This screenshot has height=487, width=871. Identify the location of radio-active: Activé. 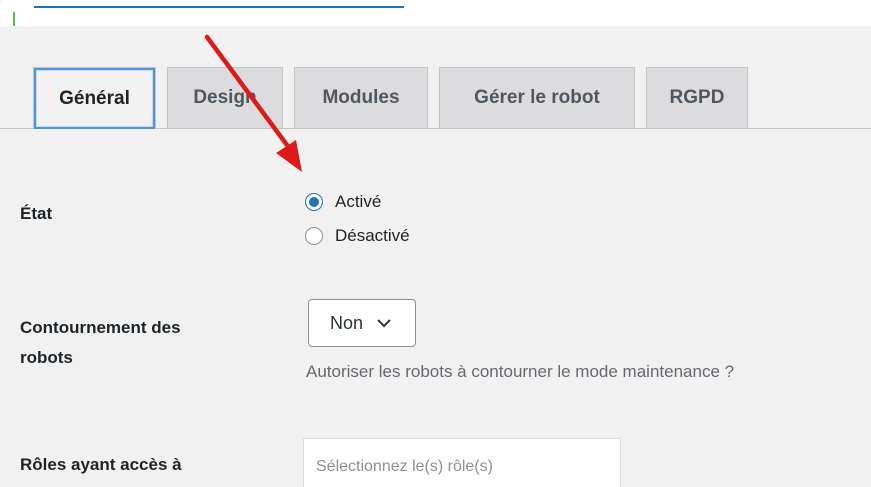
(343, 202).